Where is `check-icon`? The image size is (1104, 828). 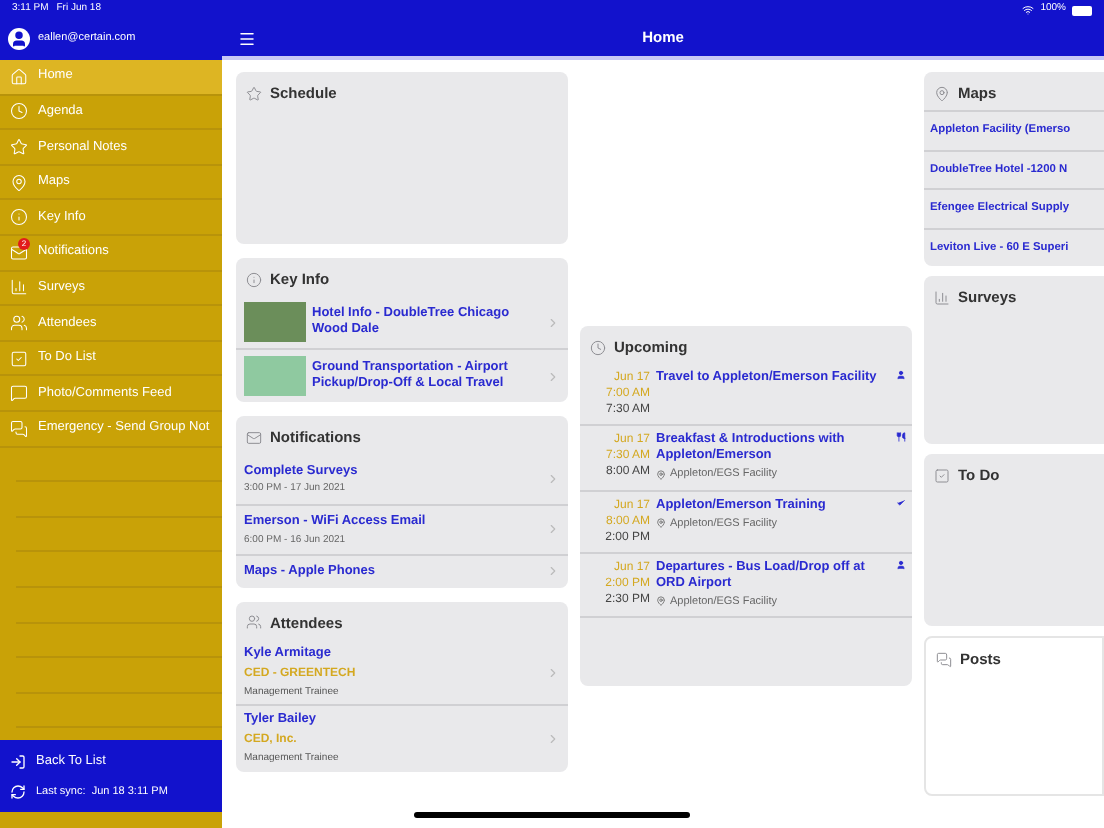 check-icon is located at coordinates (901, 502).